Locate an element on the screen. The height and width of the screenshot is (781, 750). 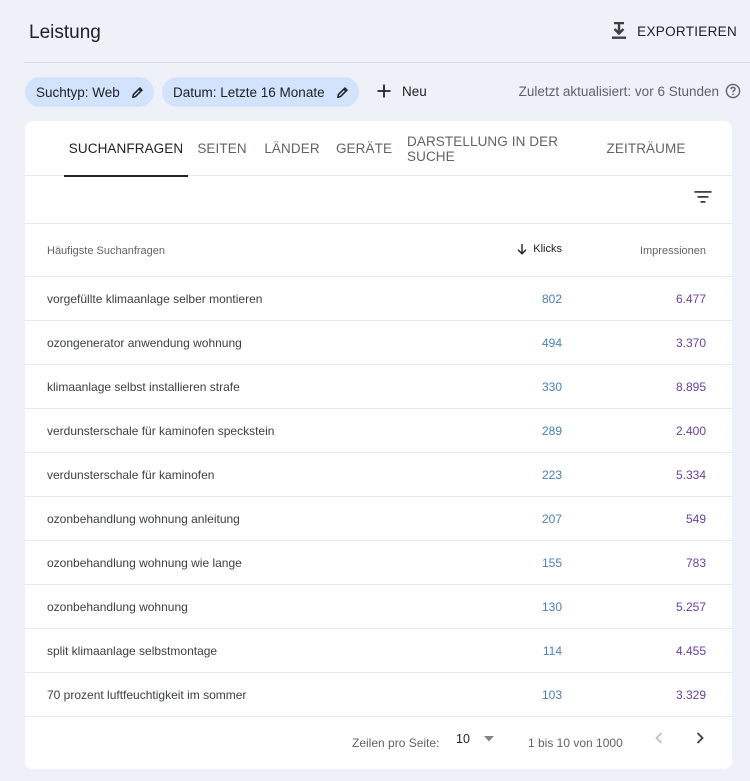
new-filter-button: Neu is located at coordinates (401, 91).